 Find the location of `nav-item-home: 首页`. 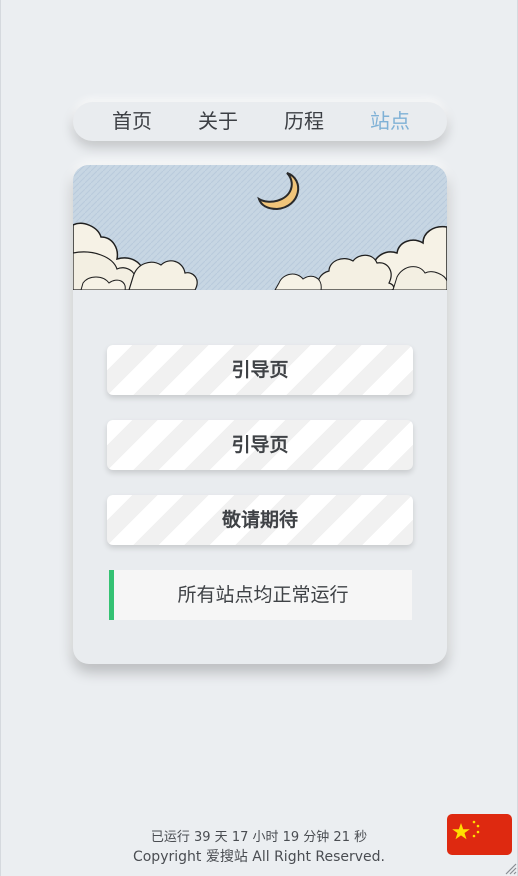

nav-item-home: 首页 is located at coordinates (132, 121).